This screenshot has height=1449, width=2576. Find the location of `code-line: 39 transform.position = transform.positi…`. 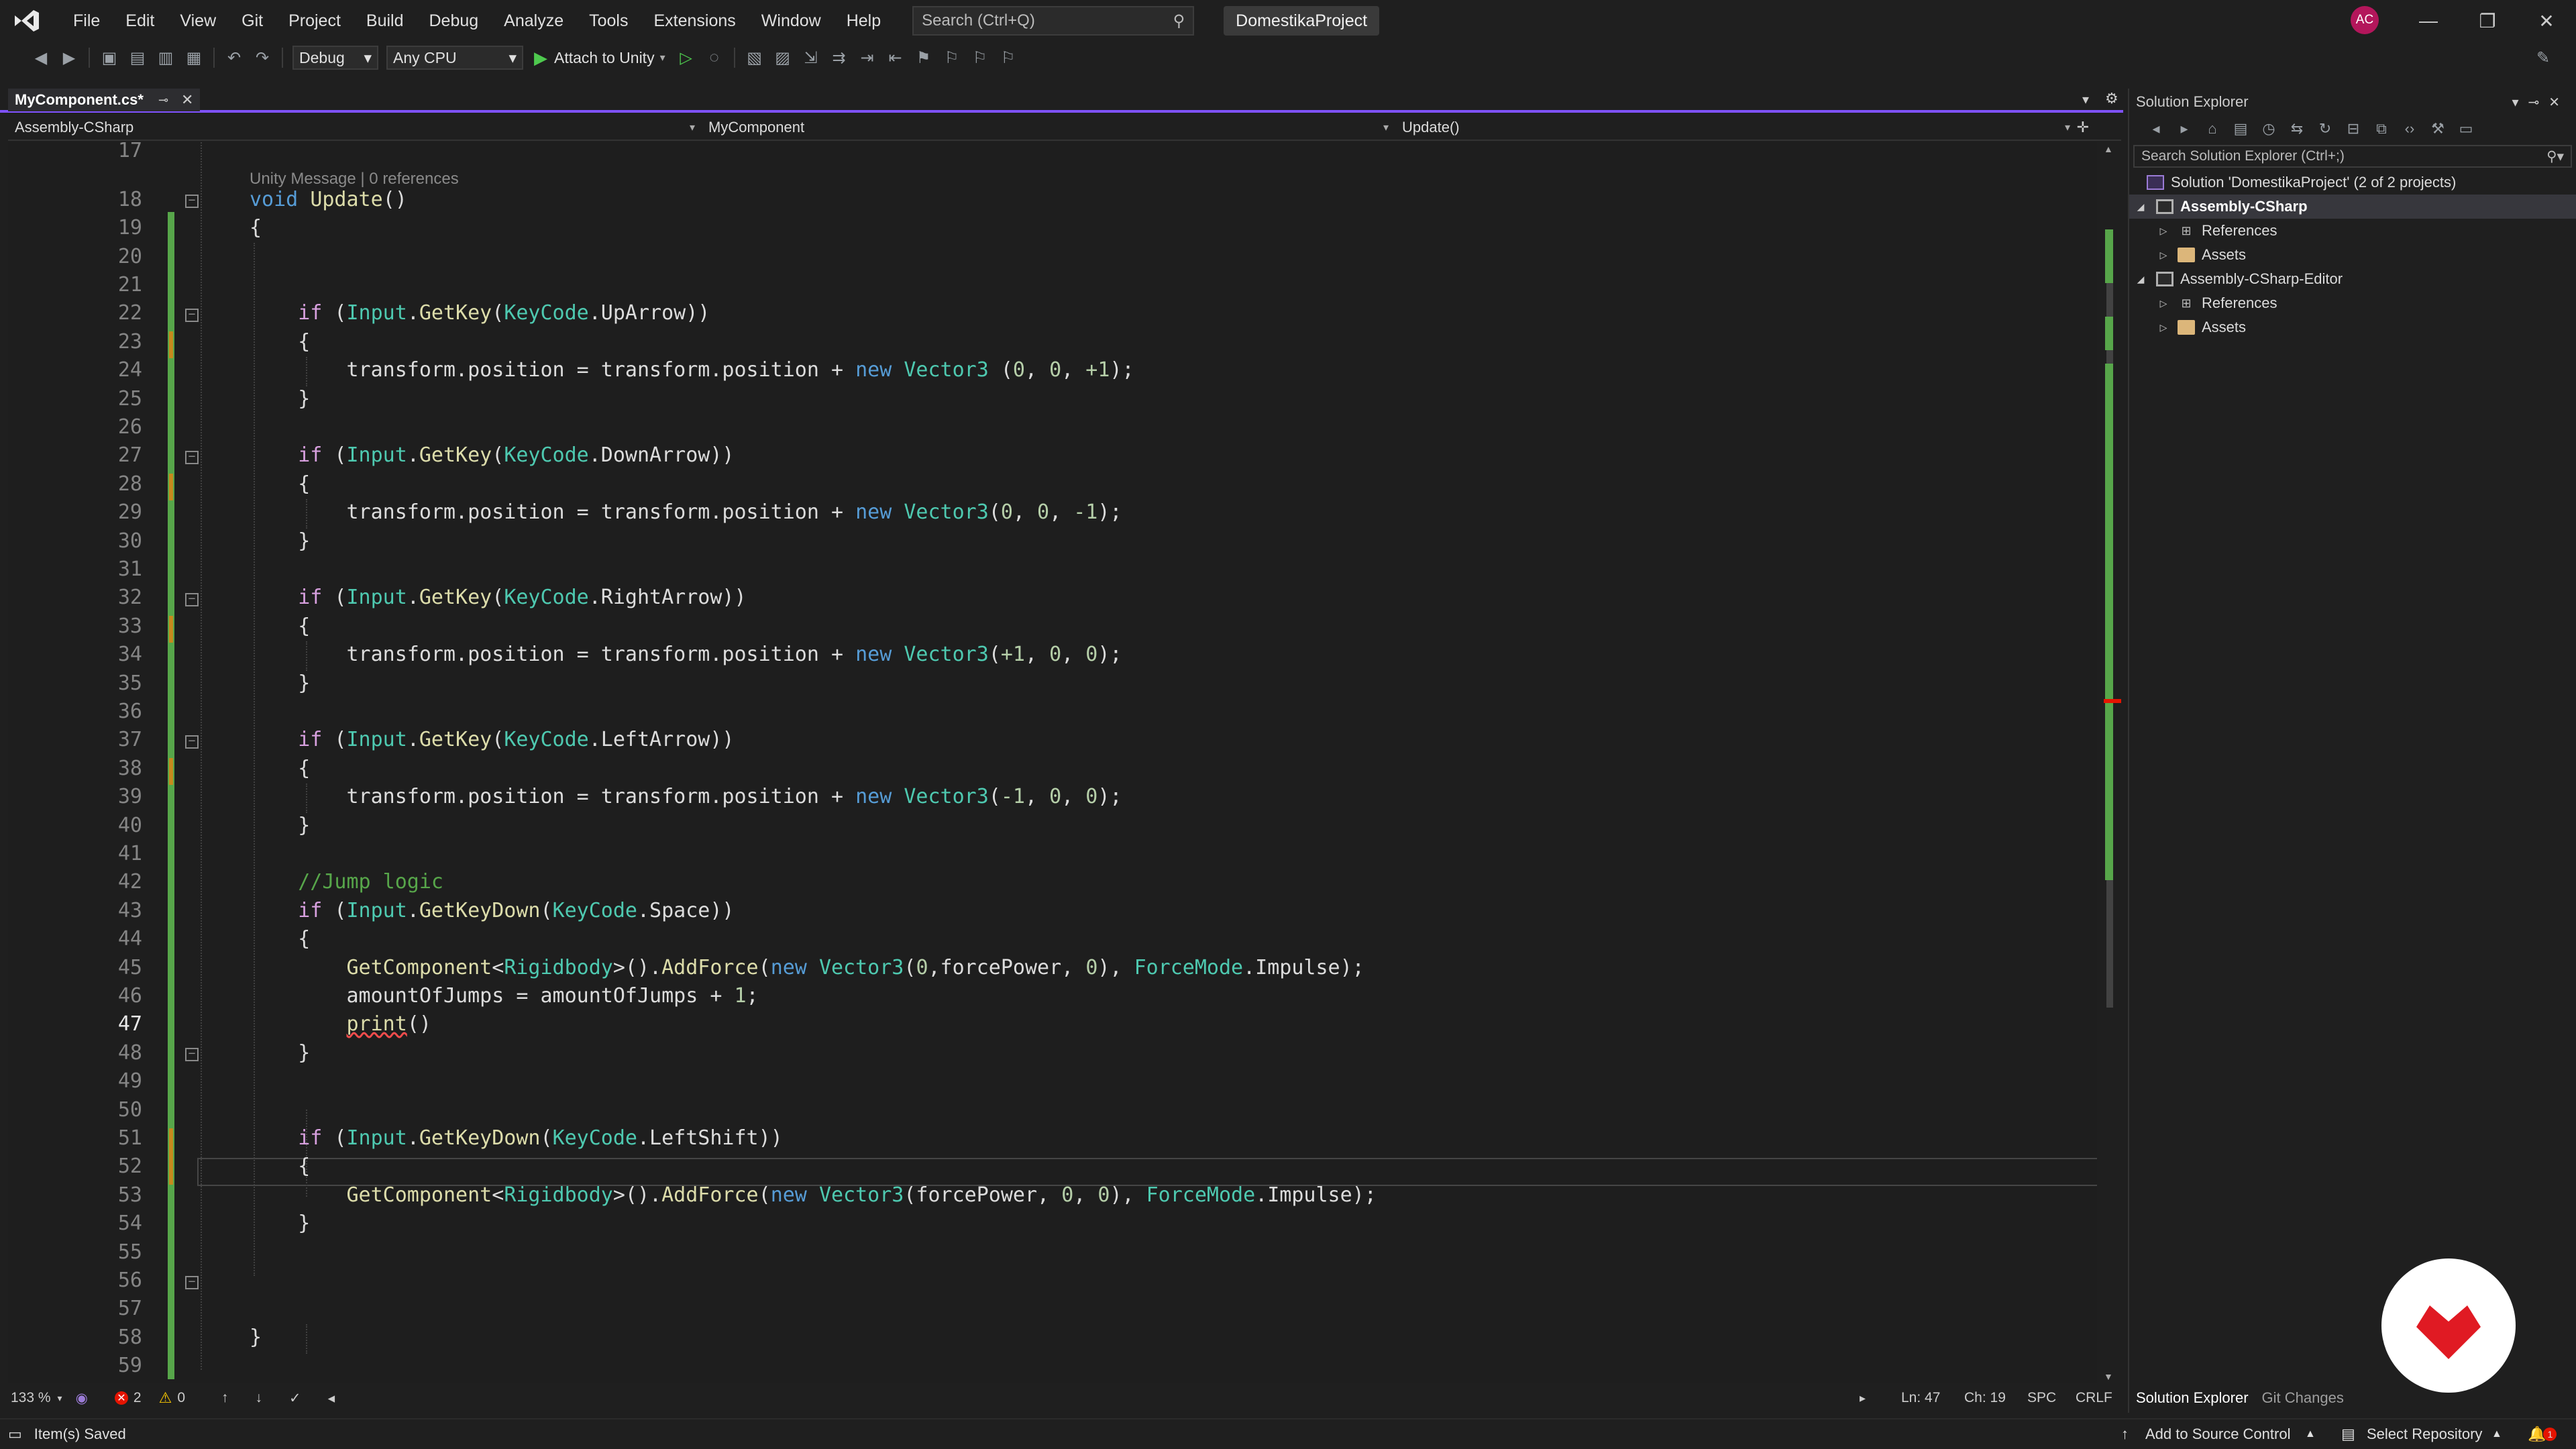

code-line: 39 transform.position = transform.positi… is located at coordinates (1056, 797).